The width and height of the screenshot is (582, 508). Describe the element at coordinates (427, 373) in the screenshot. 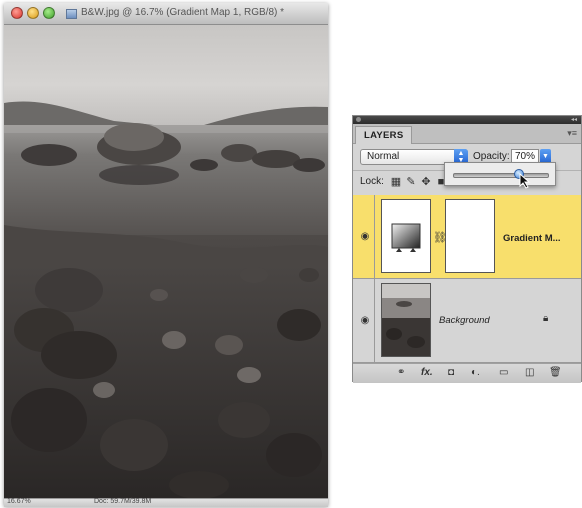

I see `fx-icon: fx.` at that location.